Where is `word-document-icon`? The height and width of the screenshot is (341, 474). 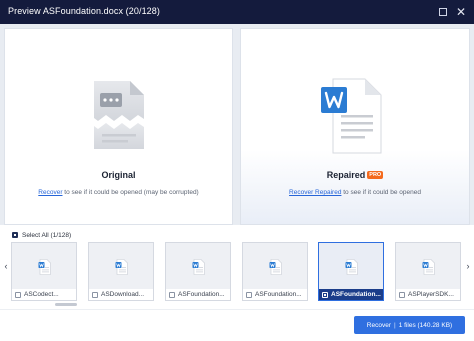 word-document-icon is located at coordinates (351, 116).